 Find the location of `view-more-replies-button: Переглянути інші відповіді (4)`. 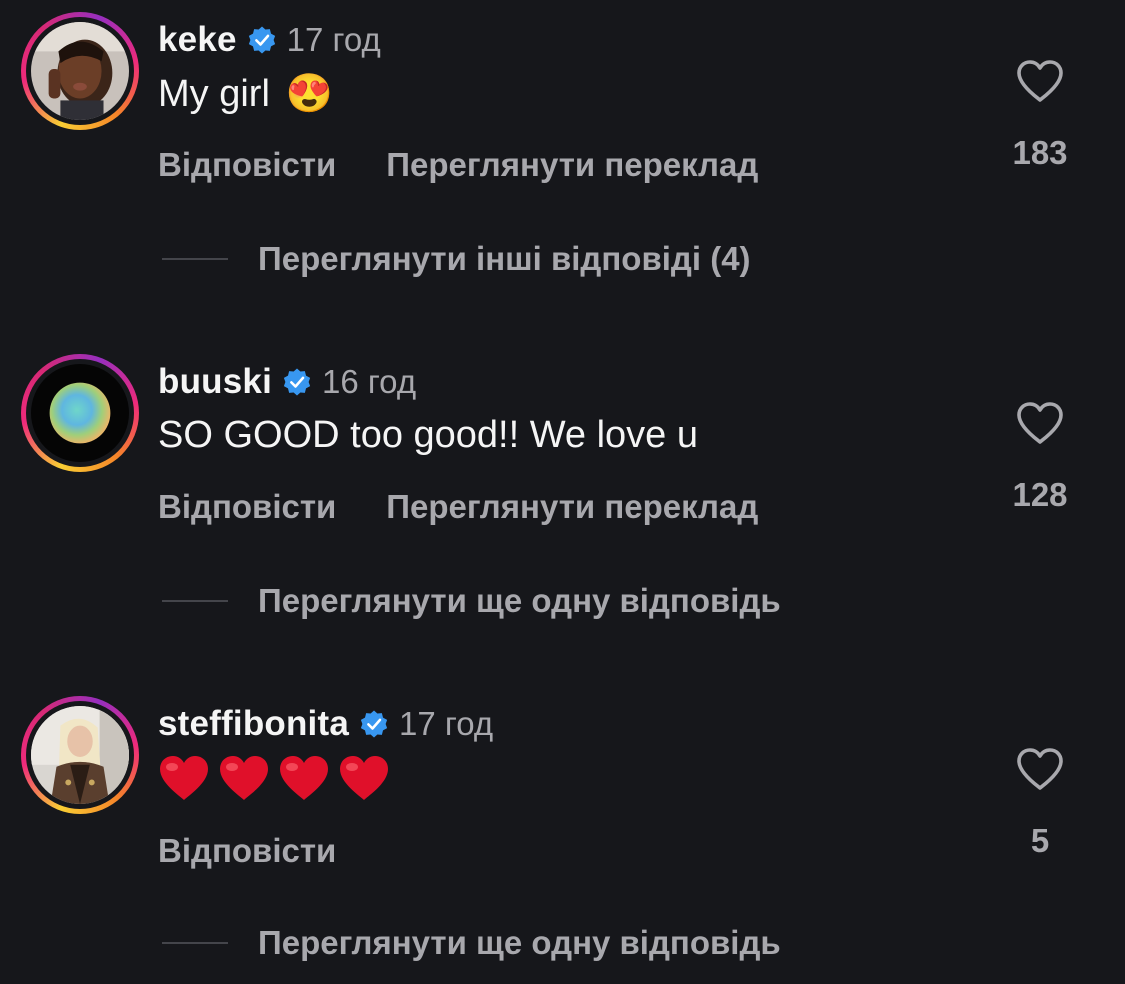

view-more-replies-button: Переглянути інші відповіді (4) is located at coordinates (456, 259).